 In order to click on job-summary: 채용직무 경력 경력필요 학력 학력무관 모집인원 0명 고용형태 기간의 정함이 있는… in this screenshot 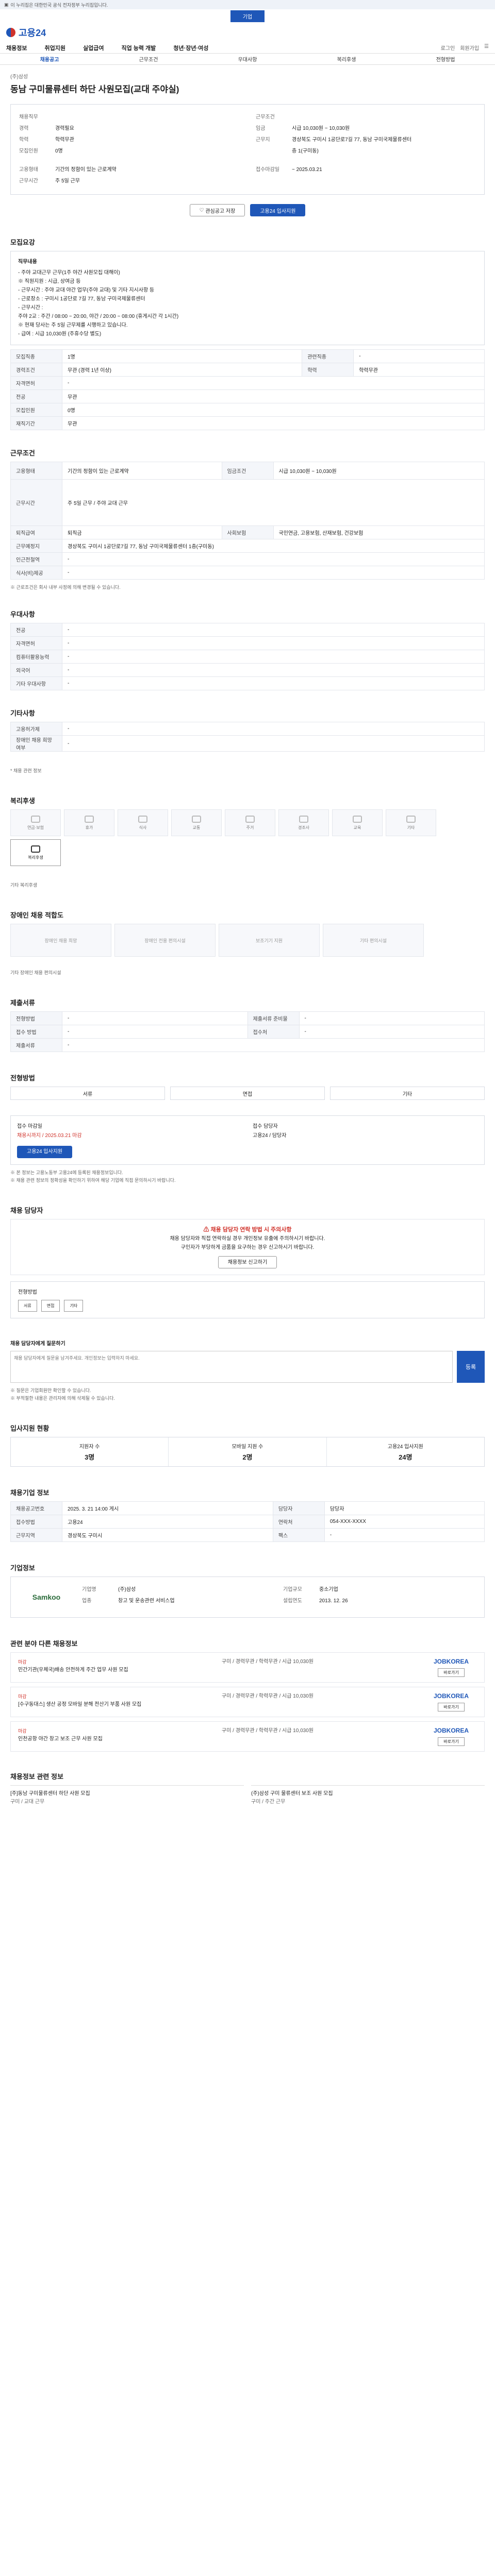, I will do `click(247, 149)`.